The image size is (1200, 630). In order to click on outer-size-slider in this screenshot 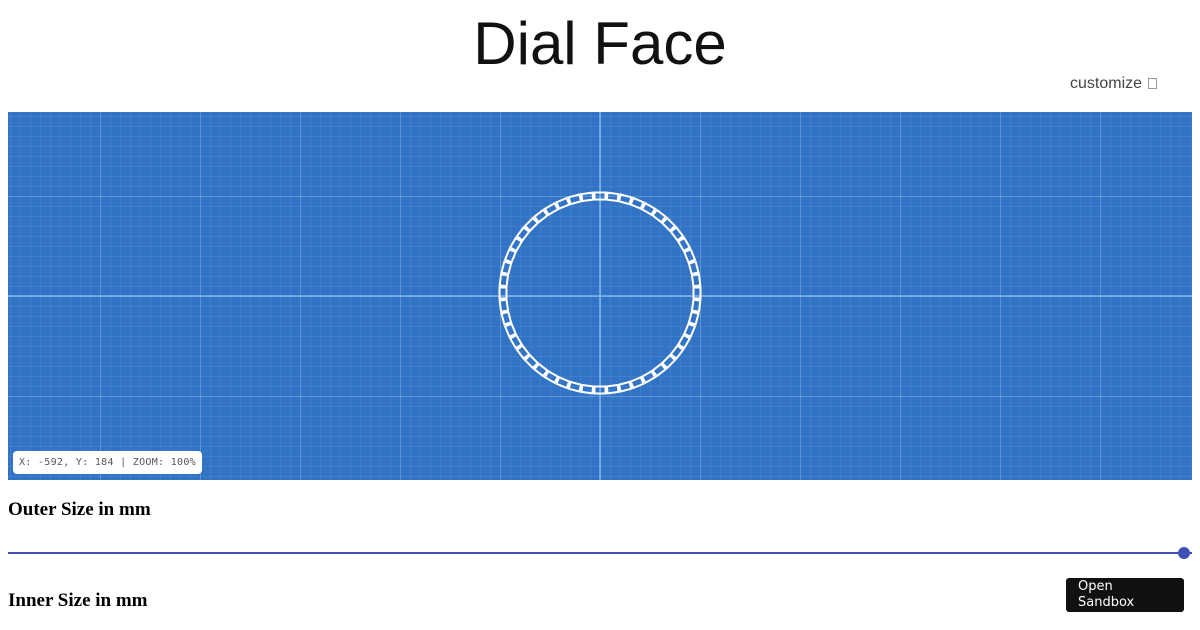, I will do `click(600, 553)`.